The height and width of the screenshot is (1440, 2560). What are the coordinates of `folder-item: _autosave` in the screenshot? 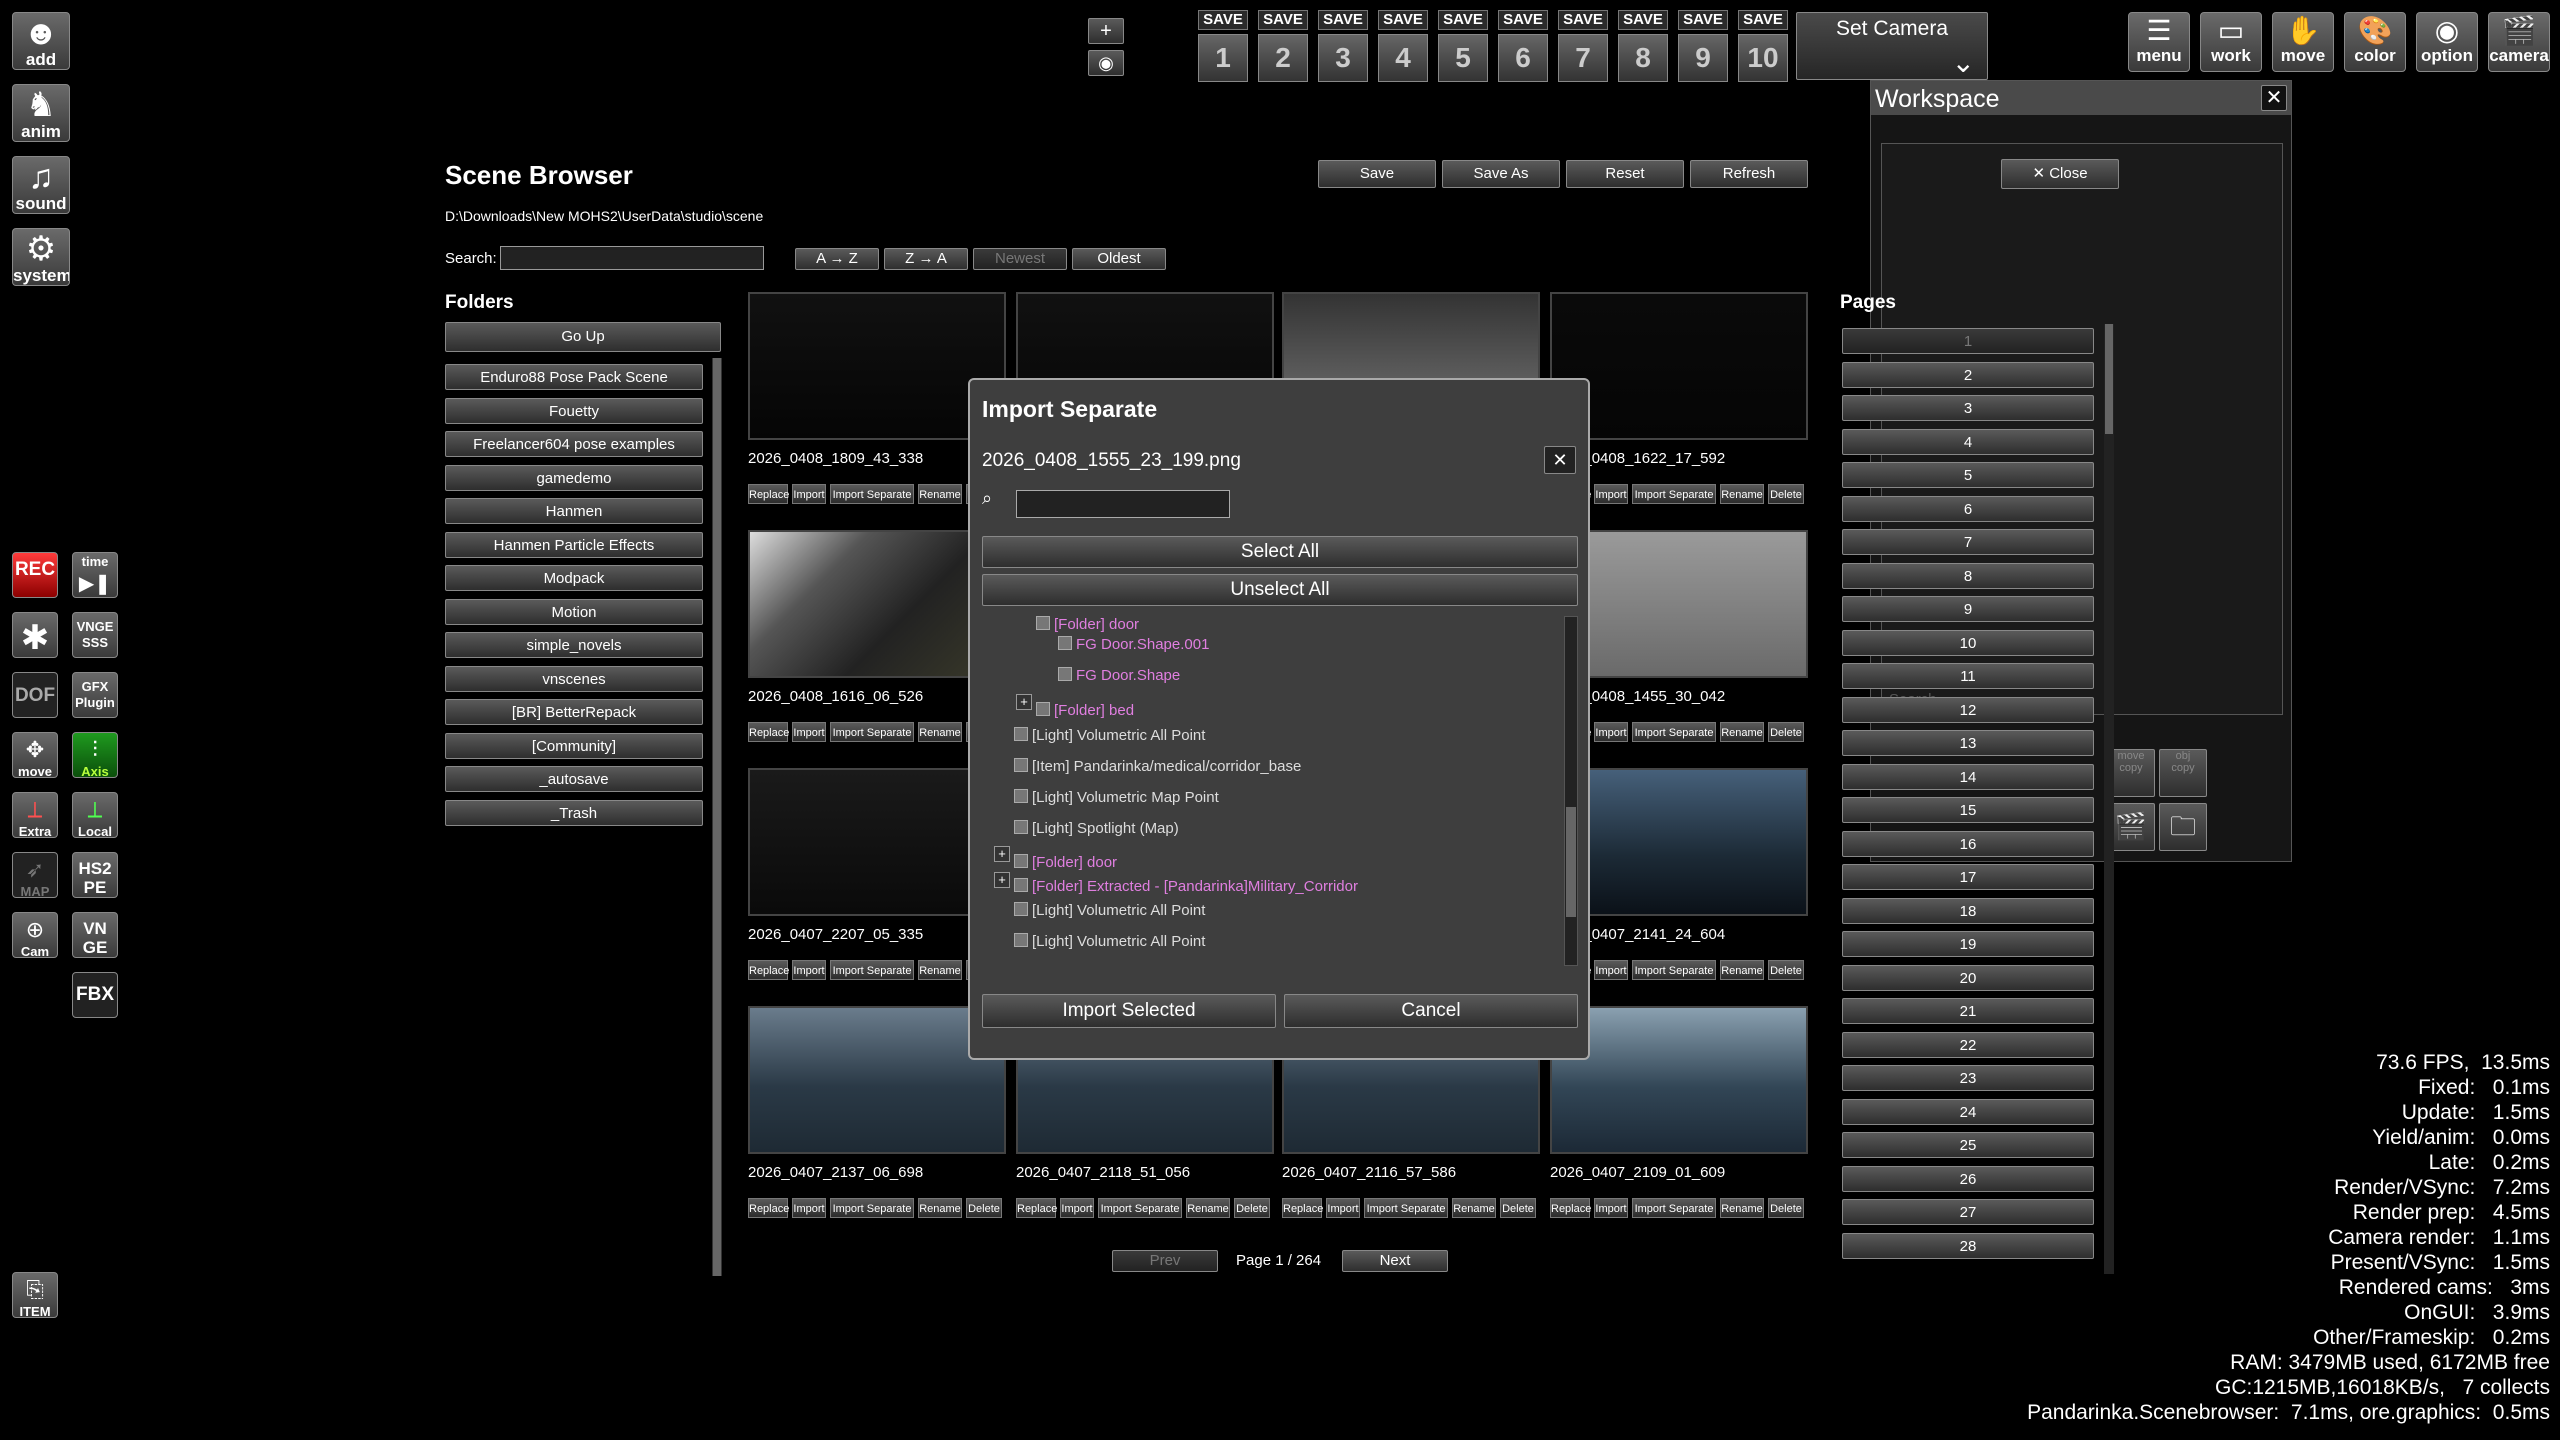 It's located at (574, 779).